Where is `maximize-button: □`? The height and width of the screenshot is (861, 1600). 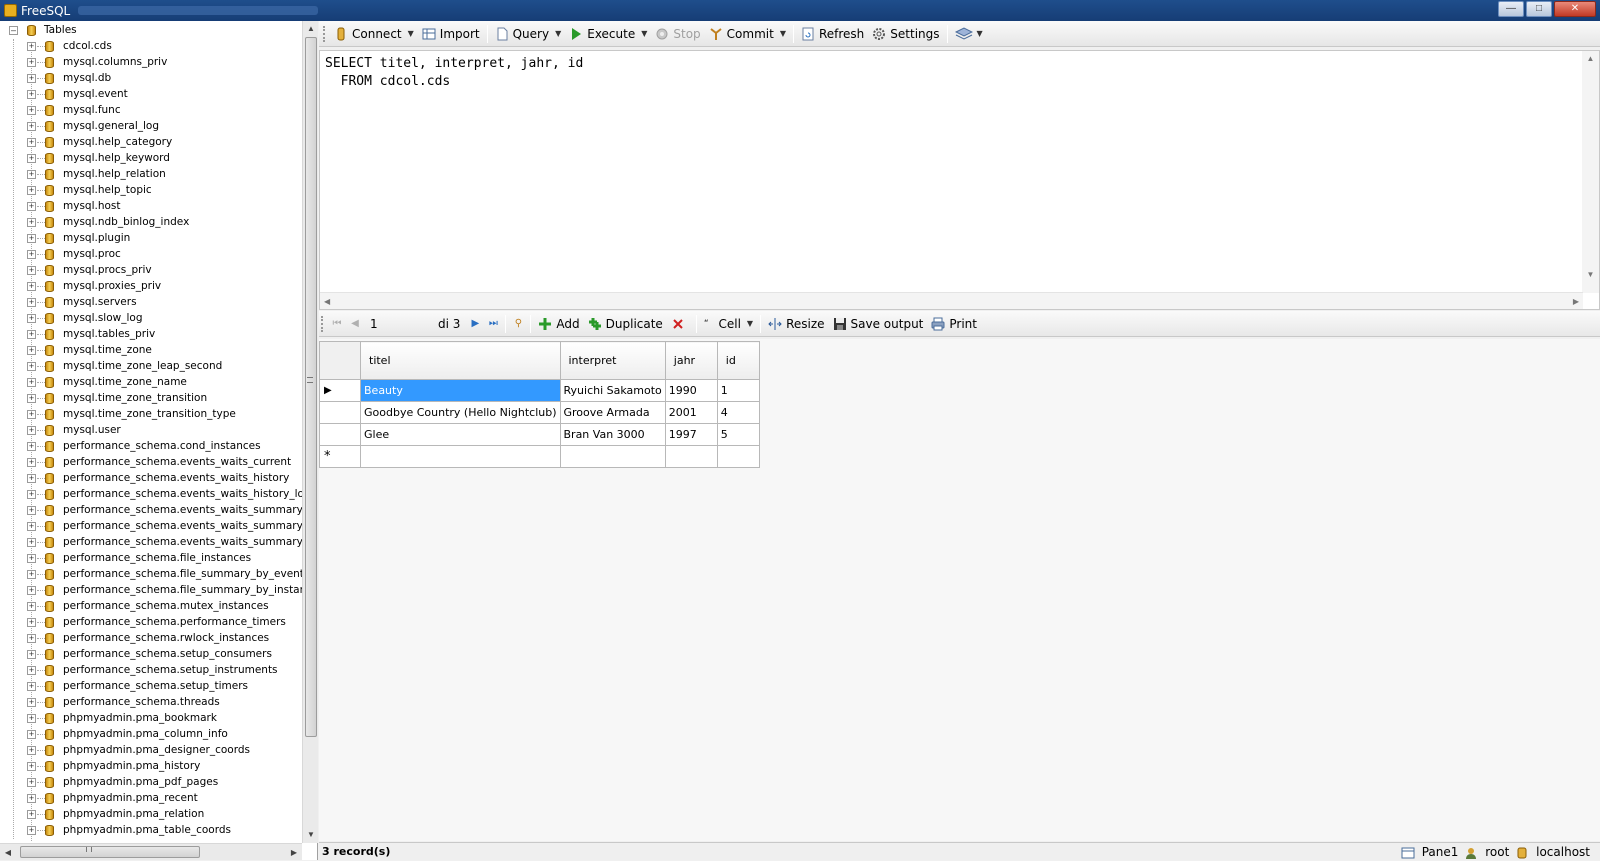 maximize-button: □ is located at coordinates (1539, 9).